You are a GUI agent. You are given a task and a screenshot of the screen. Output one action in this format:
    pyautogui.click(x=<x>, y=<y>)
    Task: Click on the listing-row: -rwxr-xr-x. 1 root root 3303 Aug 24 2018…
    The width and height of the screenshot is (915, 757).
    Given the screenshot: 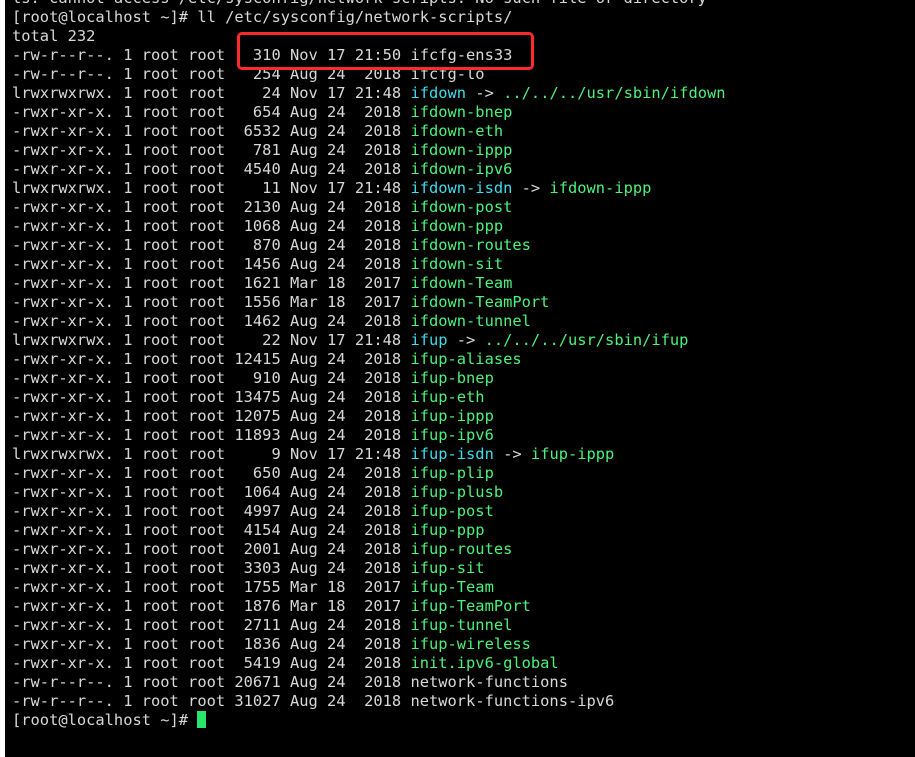 What is the action you would take?
    pyautogui.click(x=248, y=568)
    